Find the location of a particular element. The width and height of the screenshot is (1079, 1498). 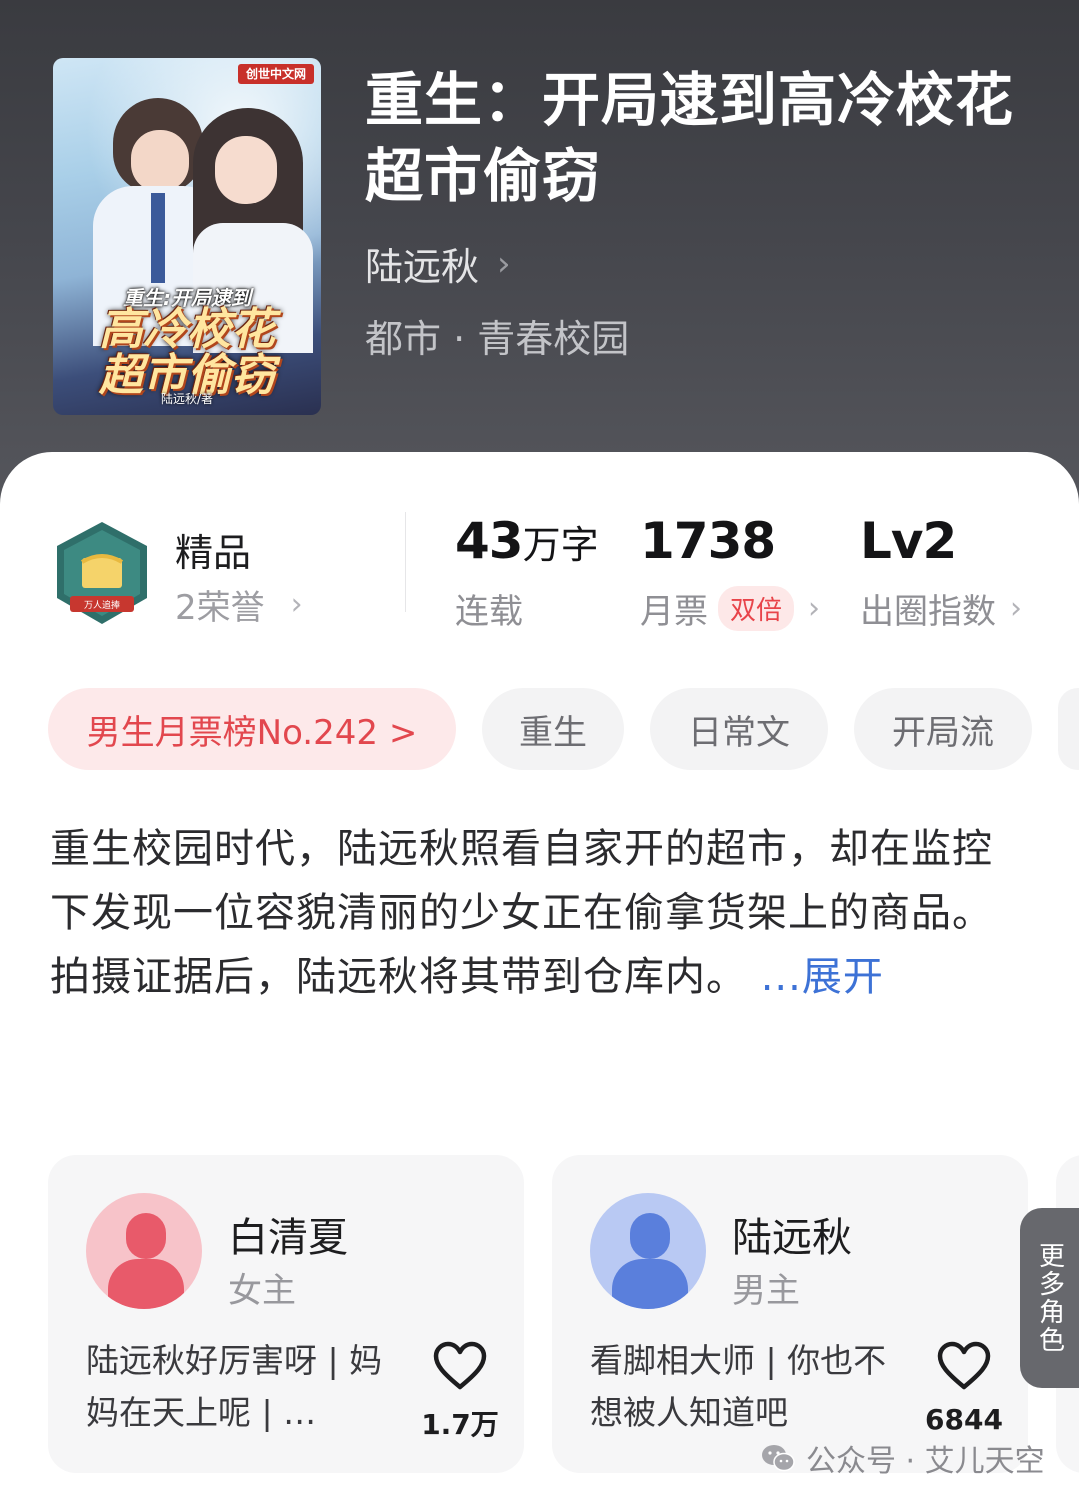

cover-publisher-badge: 创世中文网 is located at coordinates (276, 74).